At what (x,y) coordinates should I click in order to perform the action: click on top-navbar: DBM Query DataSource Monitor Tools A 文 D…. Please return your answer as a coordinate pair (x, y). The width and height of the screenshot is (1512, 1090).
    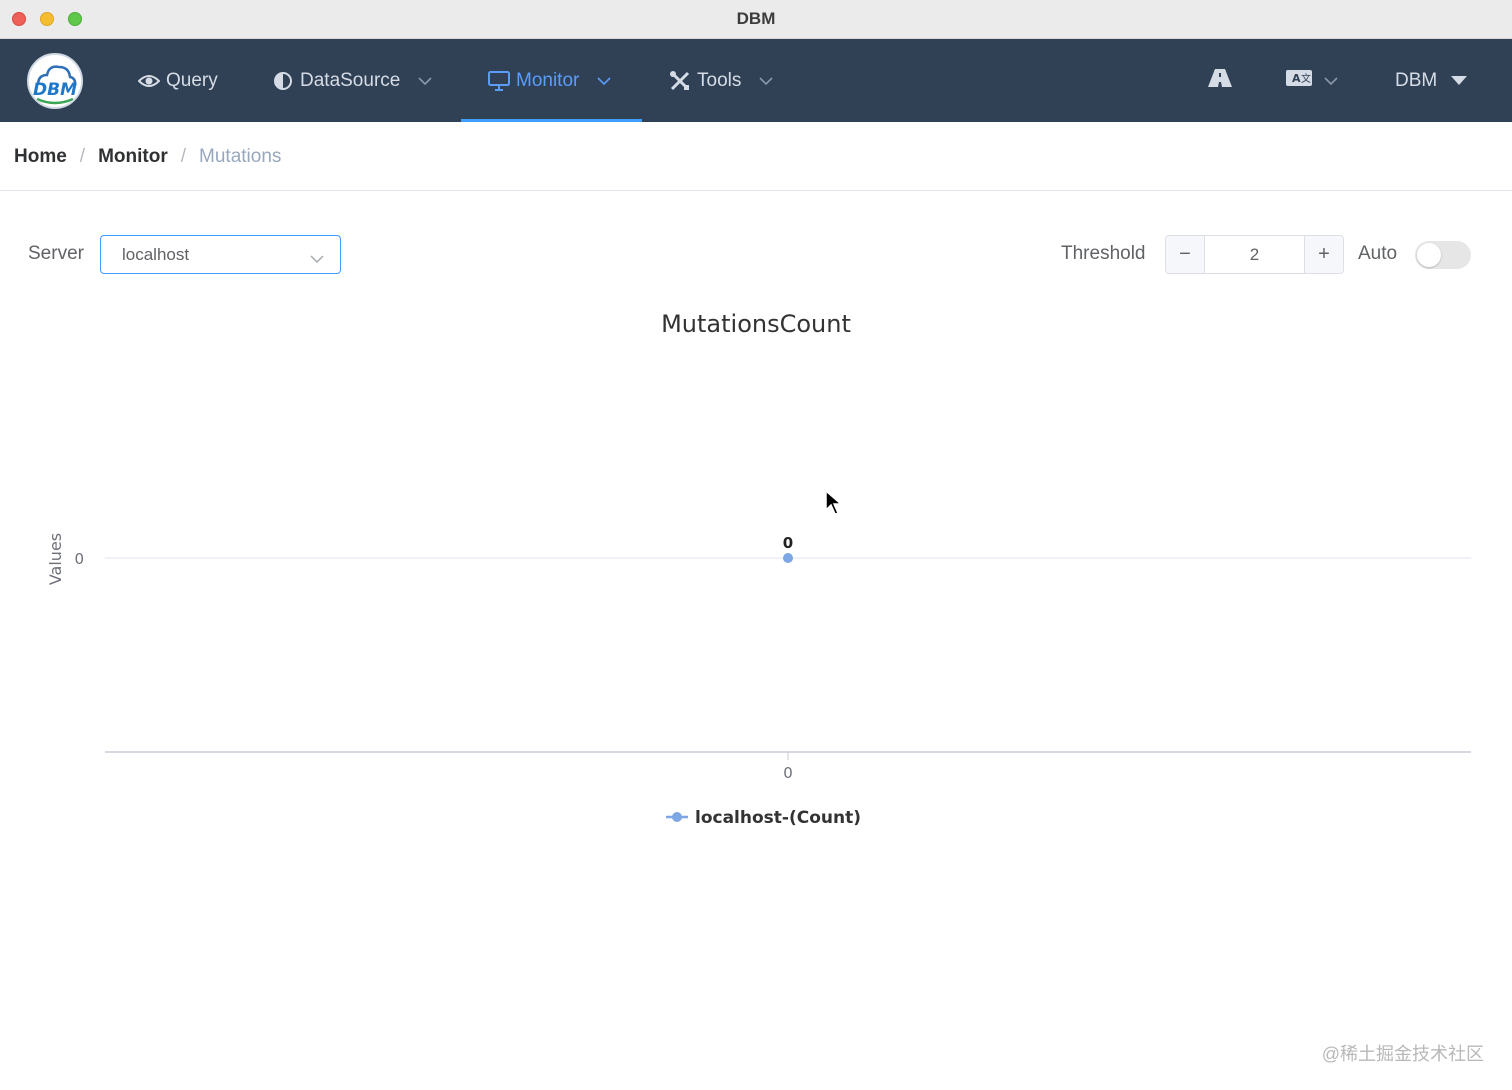
    Looking at the image, I should click on (756, 80).